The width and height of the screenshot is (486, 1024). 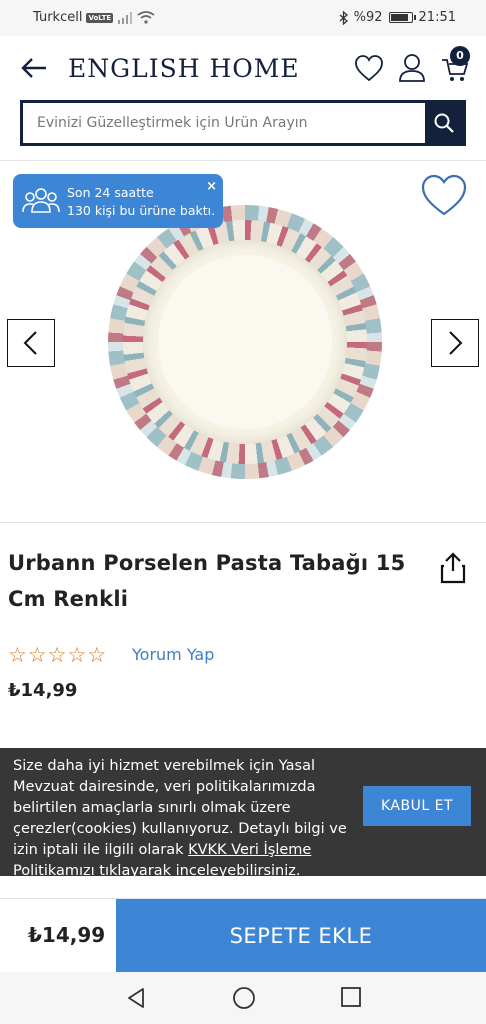 I want to click on rating-stars: ☆ ☆ ☆ ☆ ☆, so click(x=57, y=655).